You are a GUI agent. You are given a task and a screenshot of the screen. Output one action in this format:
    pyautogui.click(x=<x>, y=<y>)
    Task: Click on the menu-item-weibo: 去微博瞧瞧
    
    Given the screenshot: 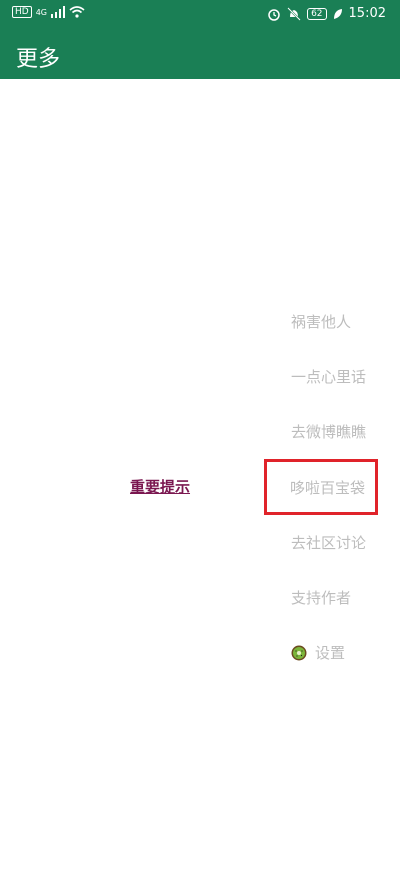 What is the action you would take?
    pyautogui.click(x=331, y=431)
    